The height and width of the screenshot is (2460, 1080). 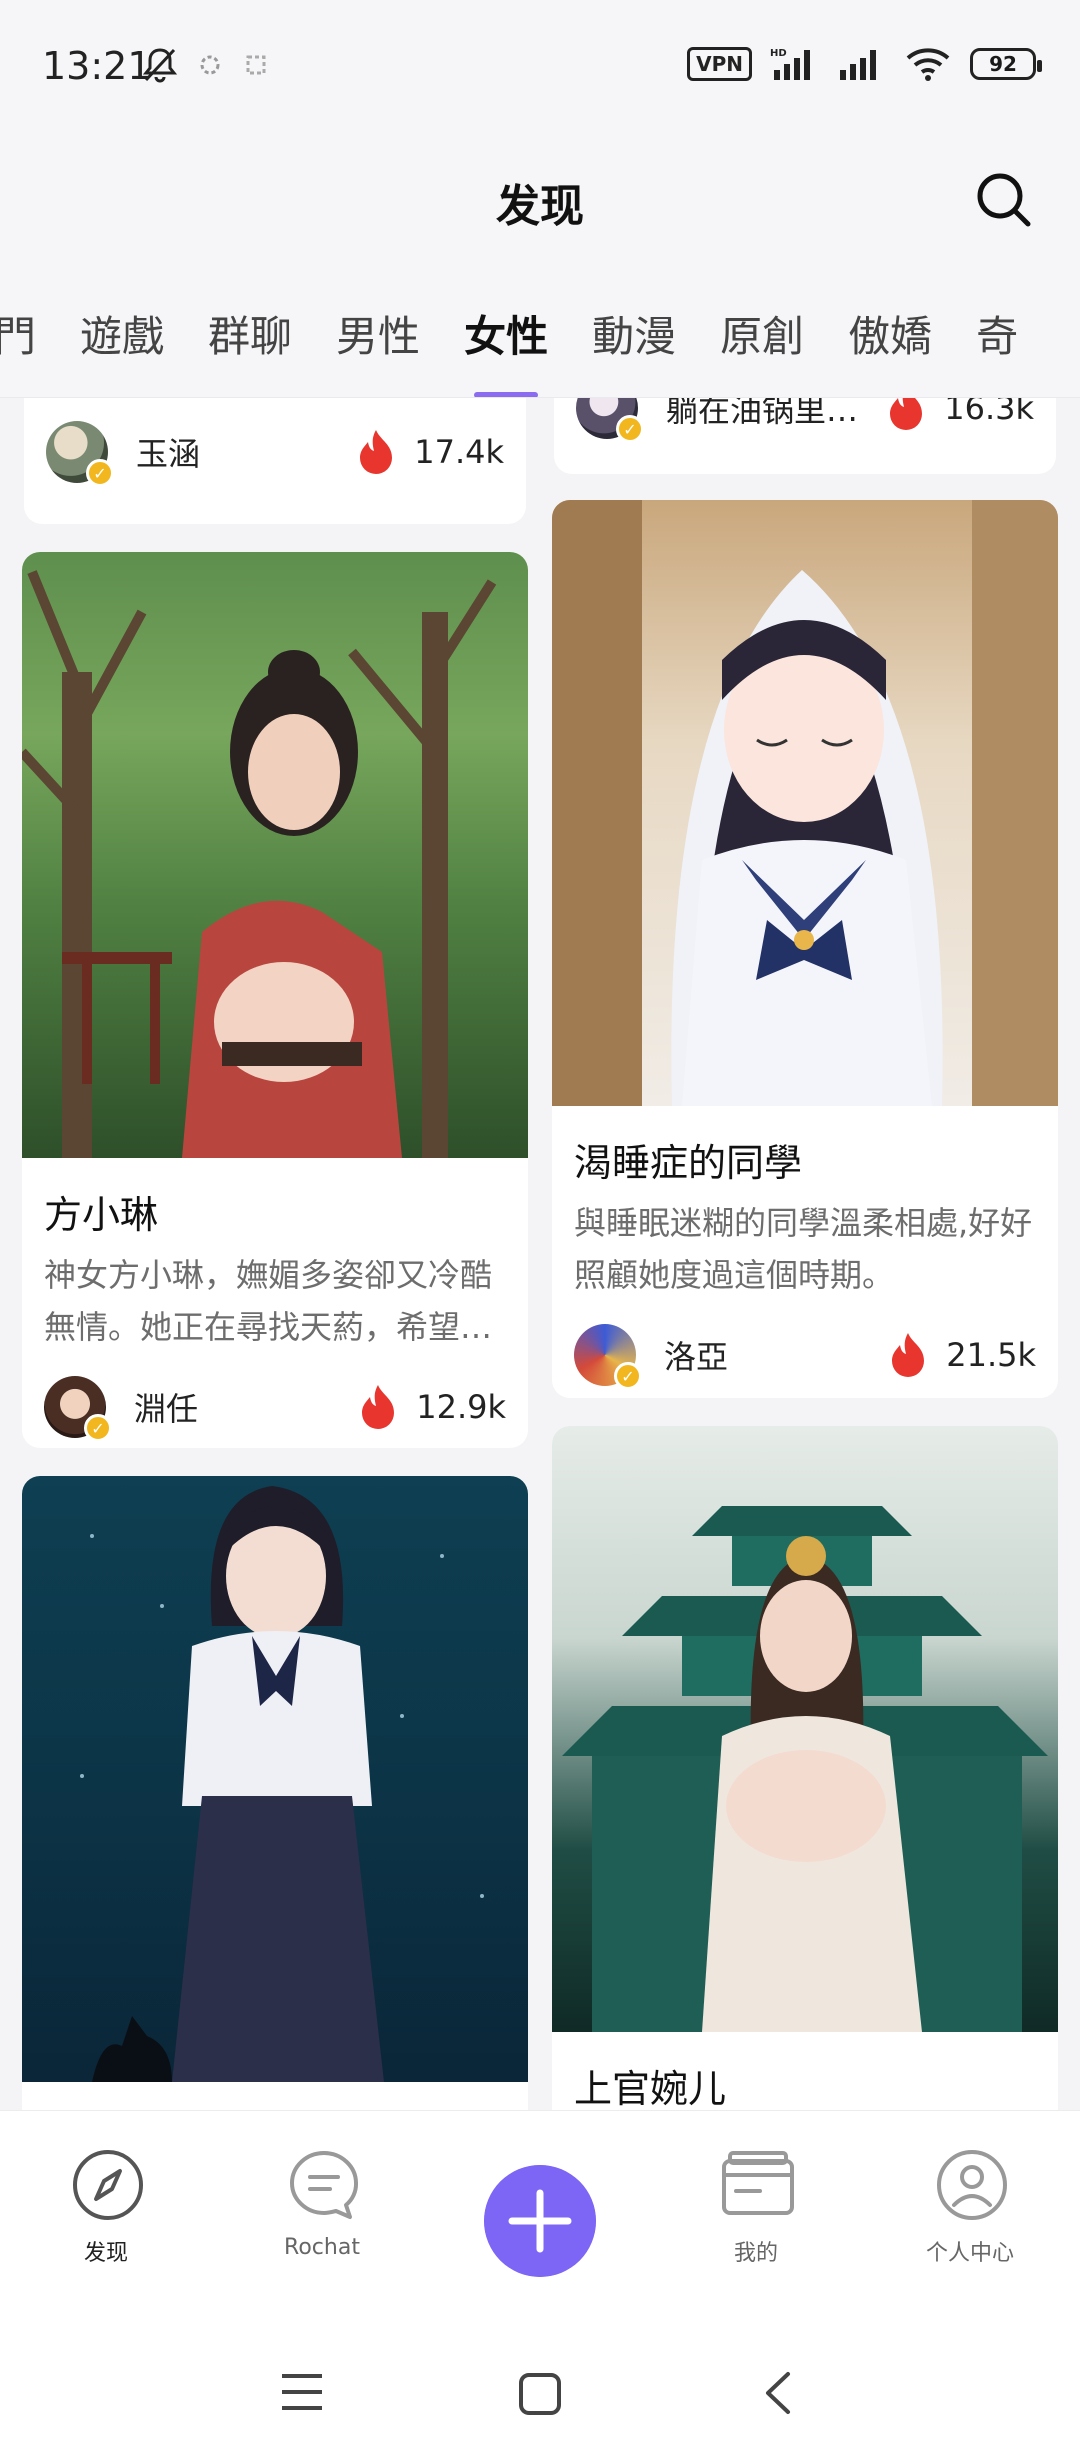 What do you see at coordinates (29, 333) in the screenshot?
I see `tab-partial-left: 門` at bounding box center [29, 333].